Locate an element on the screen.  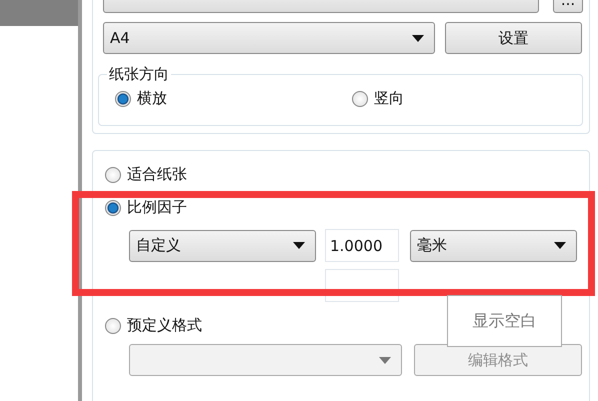
paper-size-dropdown: A4 is located at coordinates (269, 38).